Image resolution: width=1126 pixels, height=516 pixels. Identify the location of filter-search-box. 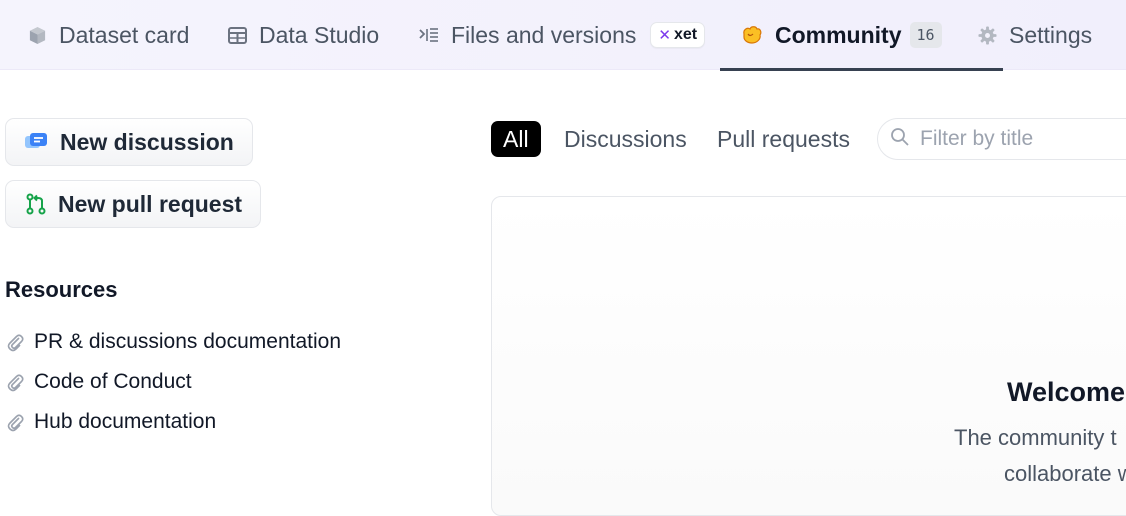
(1001, 139).